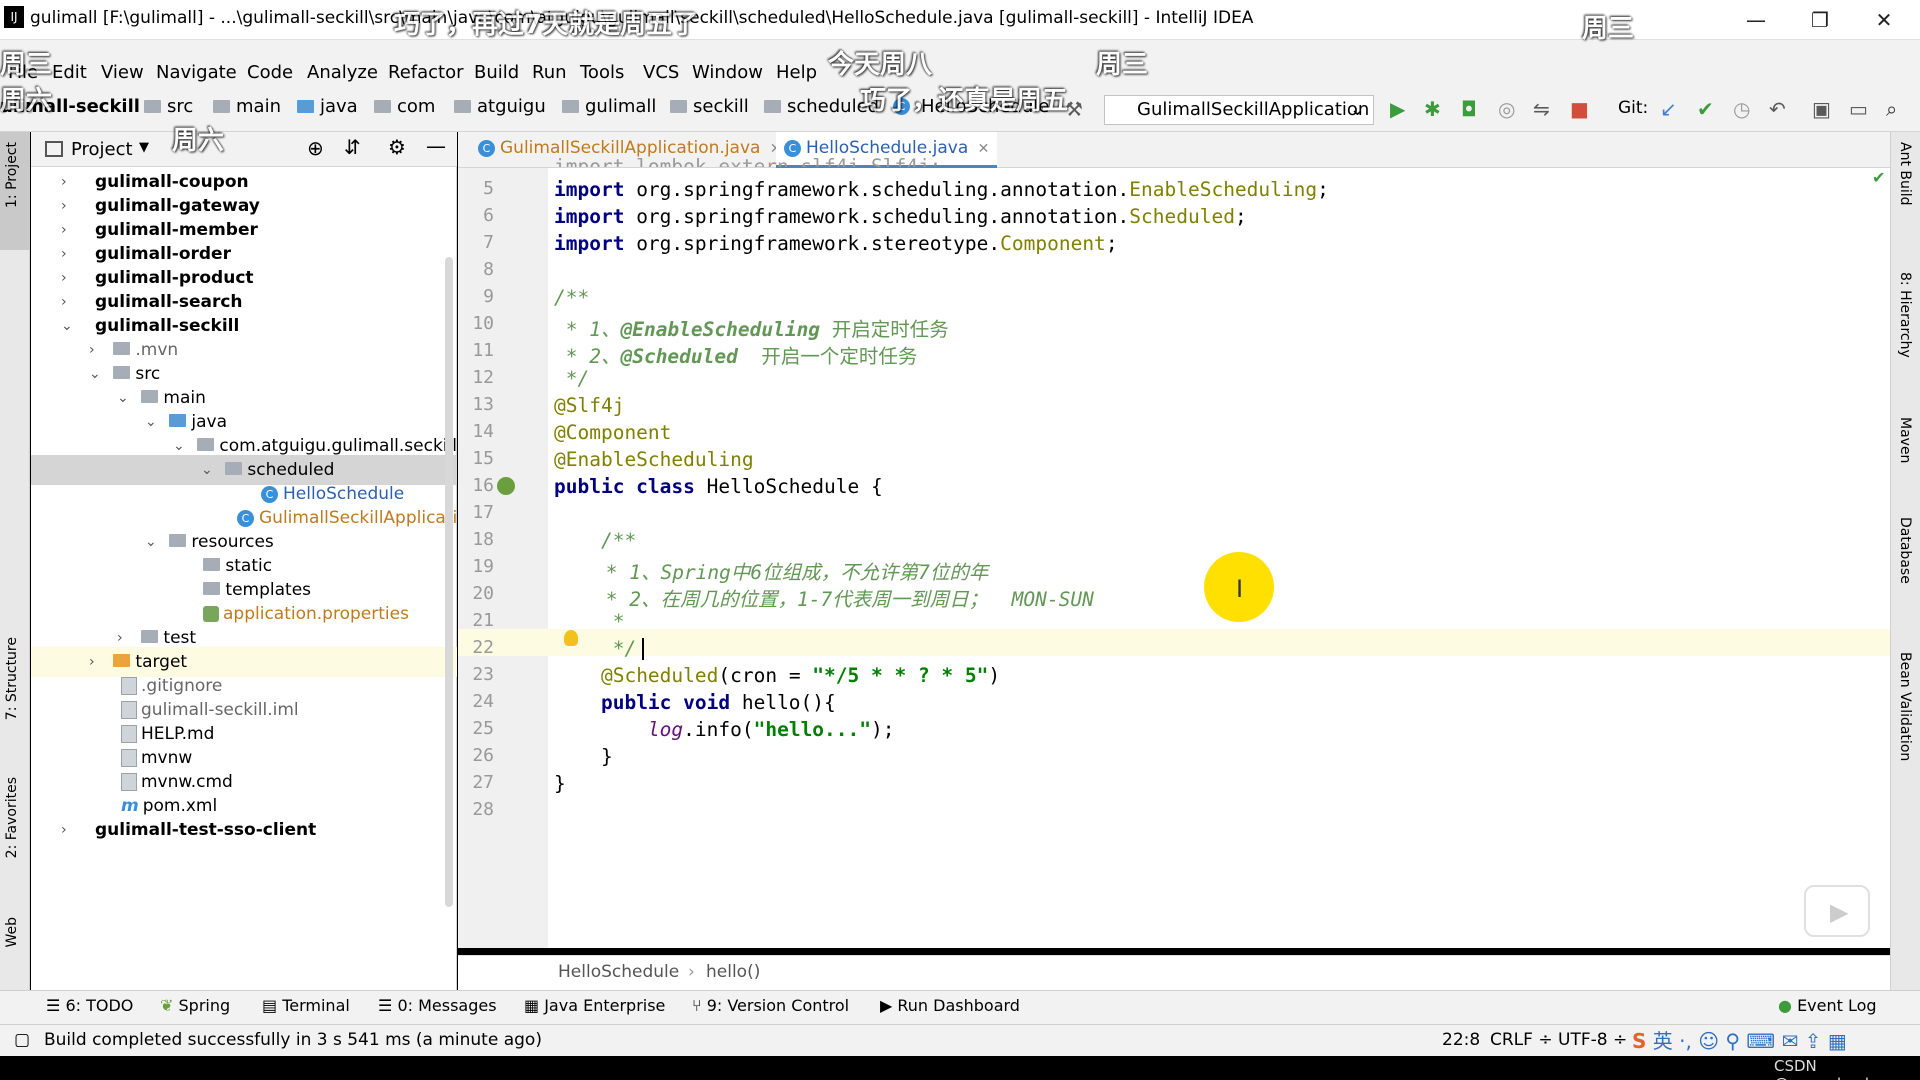 The height and width of the screenshot is (1080, 1920). What do you see at coordinates (244, 830) in the screenshot?
I see `tree-item: › gulimall-test-sso-client` at bounding box center [244, 830].